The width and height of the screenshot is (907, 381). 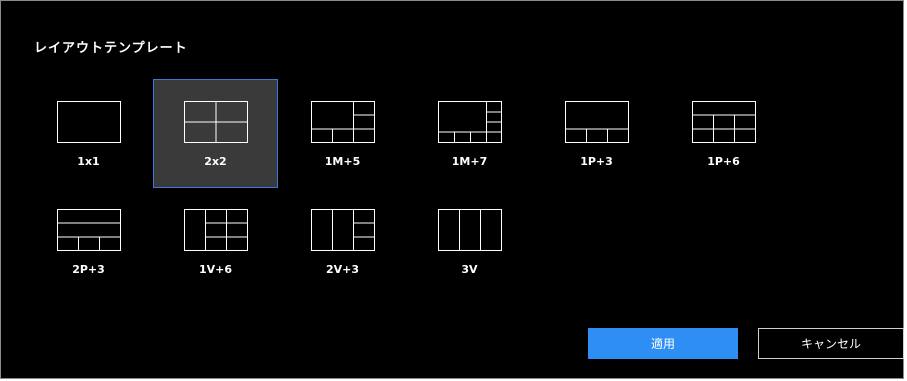 I want to click on template-1p-6: 1P+6, so click(x=723, y=133).